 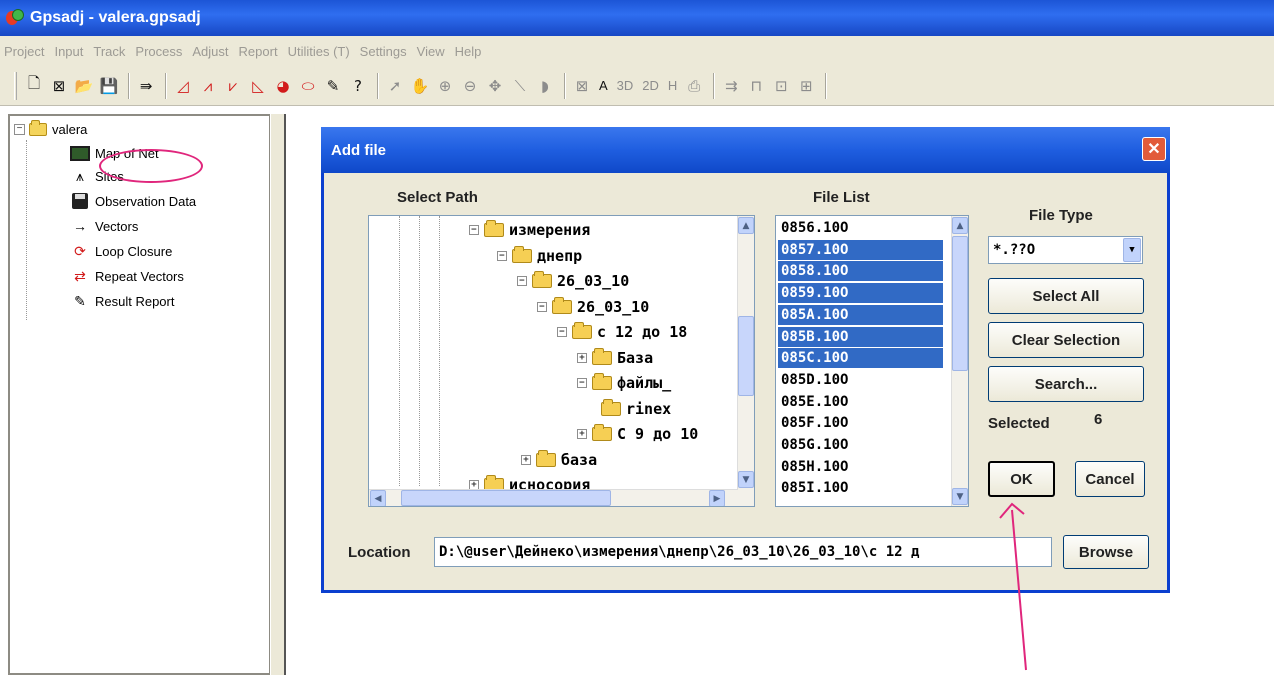 I want to click on menu-report: Report, so click(x=258, y=51).